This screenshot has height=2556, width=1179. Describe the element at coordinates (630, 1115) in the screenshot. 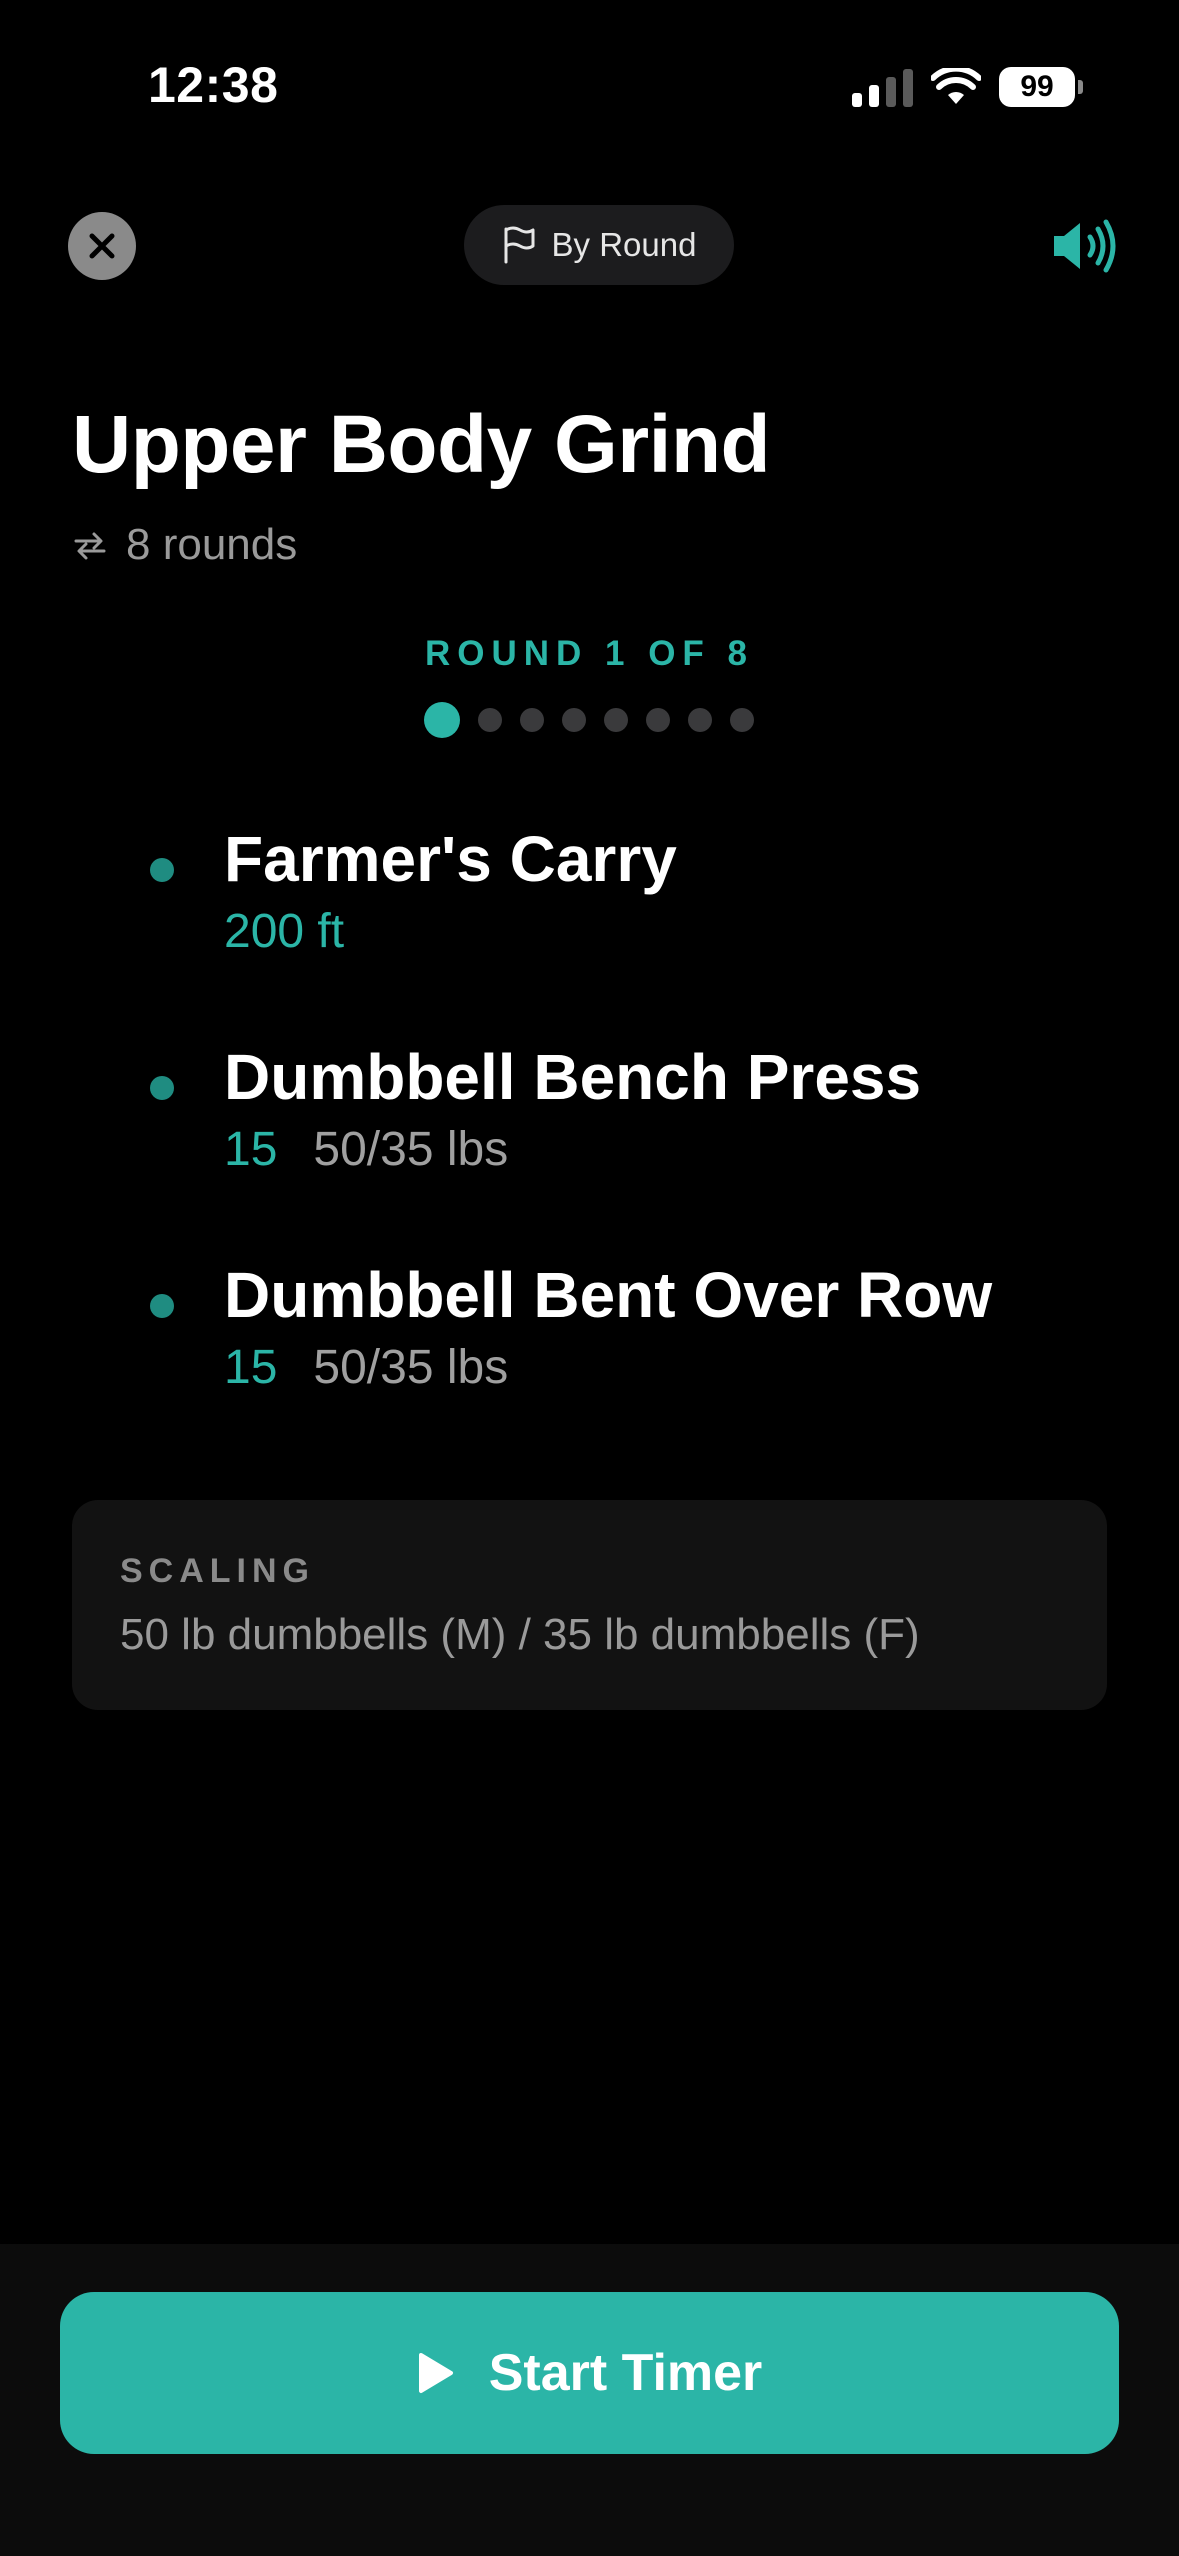

I see `exercise-item: Dumbbell Bench Press 15 50/35 lbs` at that location.